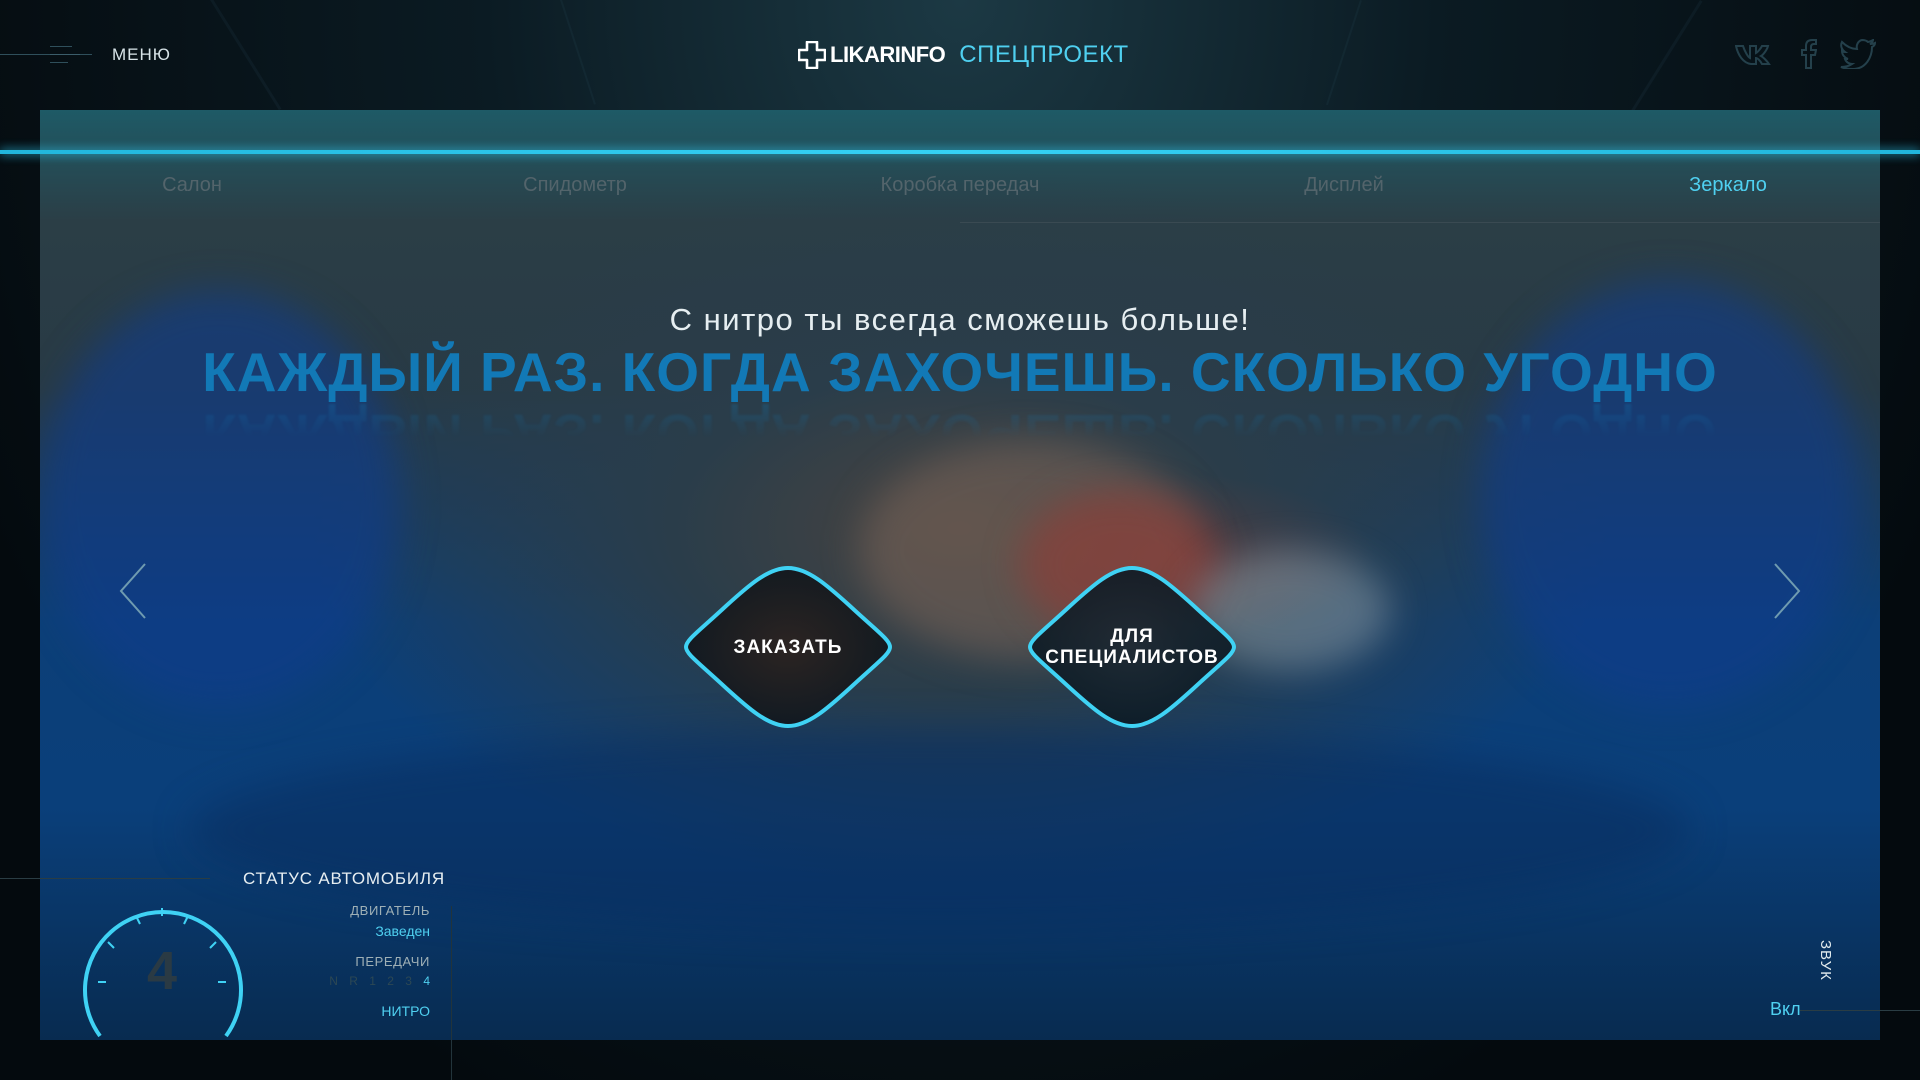 This screenshot has width=1920, height=1080. Describe the element at coordinates (1825, 960) in the screenshot. I see `sound-label: ЗВУК` at that location.